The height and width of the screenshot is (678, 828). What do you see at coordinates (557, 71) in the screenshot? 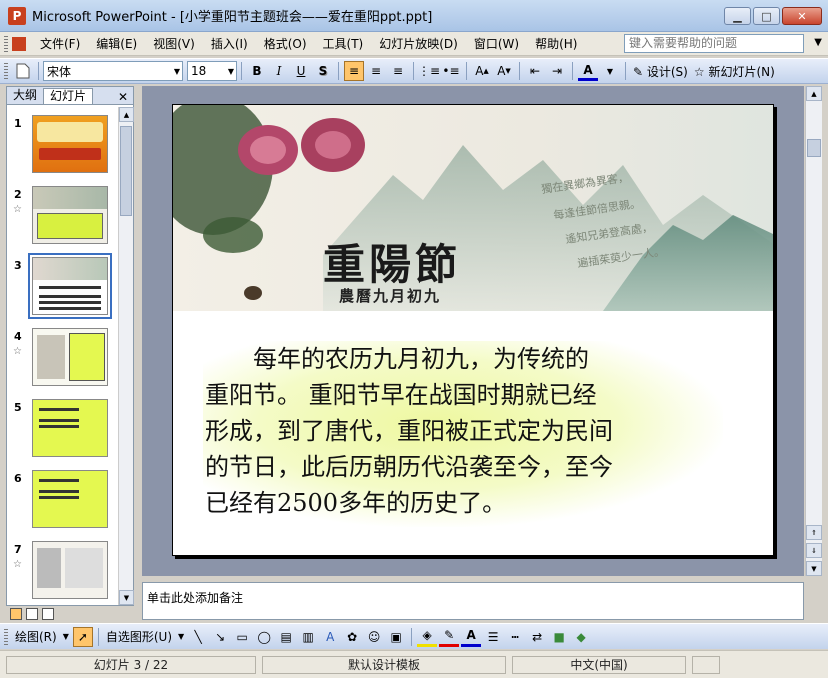
I see `increase-indent-icon: ⇥` at bounding box center [557, 71].